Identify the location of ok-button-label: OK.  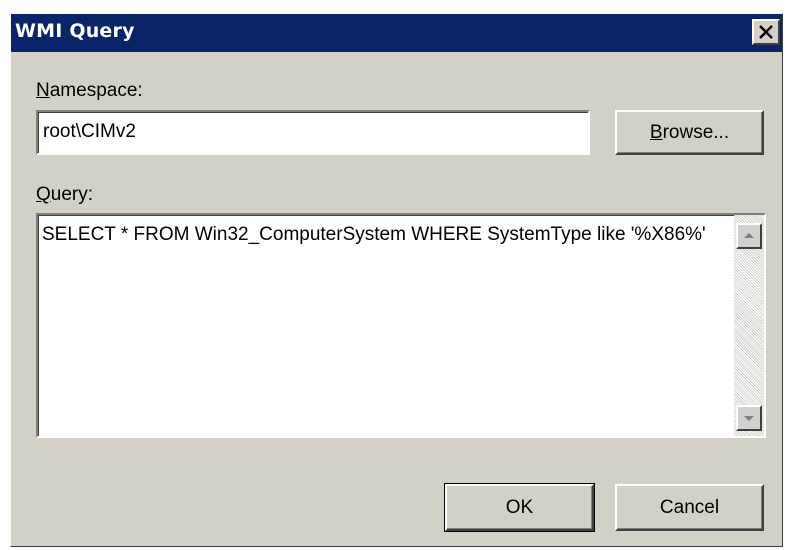
(519, 507).